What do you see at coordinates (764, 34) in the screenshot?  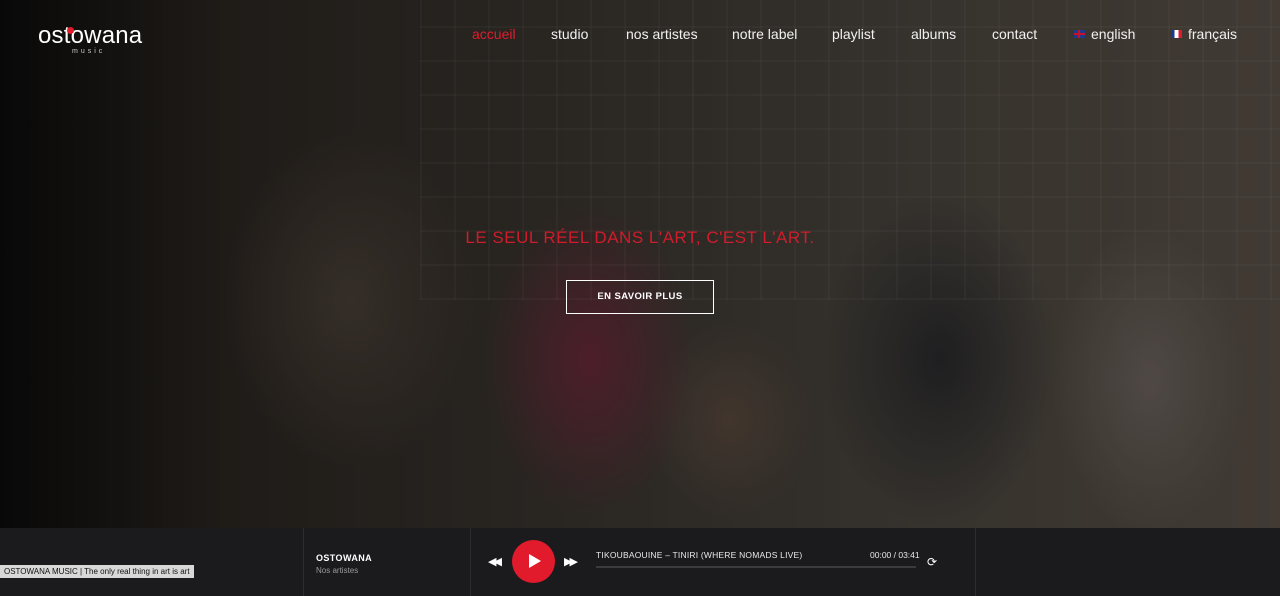 I see `nav-item-notre-label: notre label` at bounding box center [764, 34].